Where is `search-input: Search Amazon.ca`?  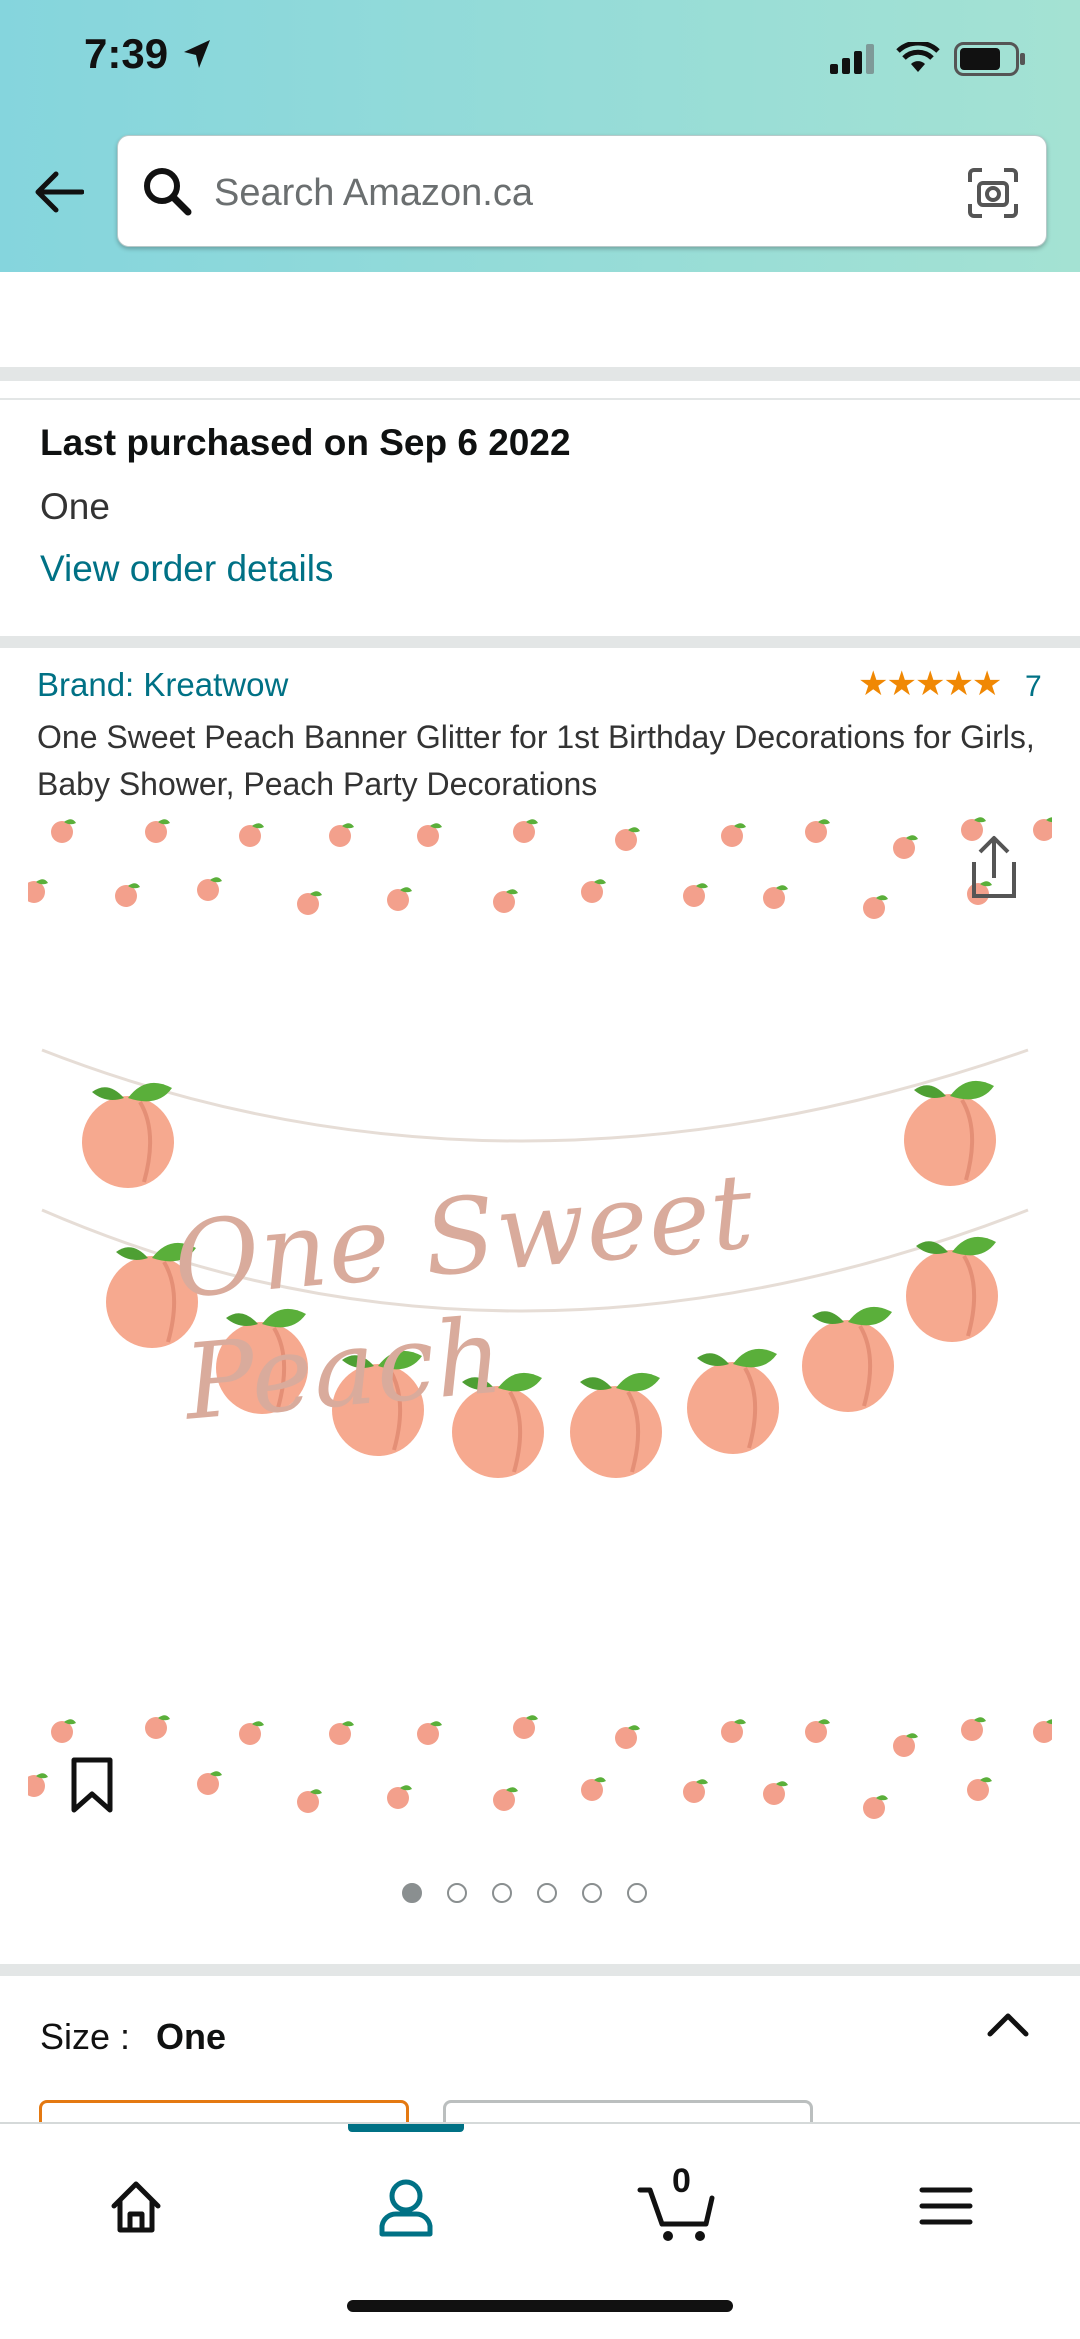 search-input: Search Amazon.ca is located at coordinates (582, 191).